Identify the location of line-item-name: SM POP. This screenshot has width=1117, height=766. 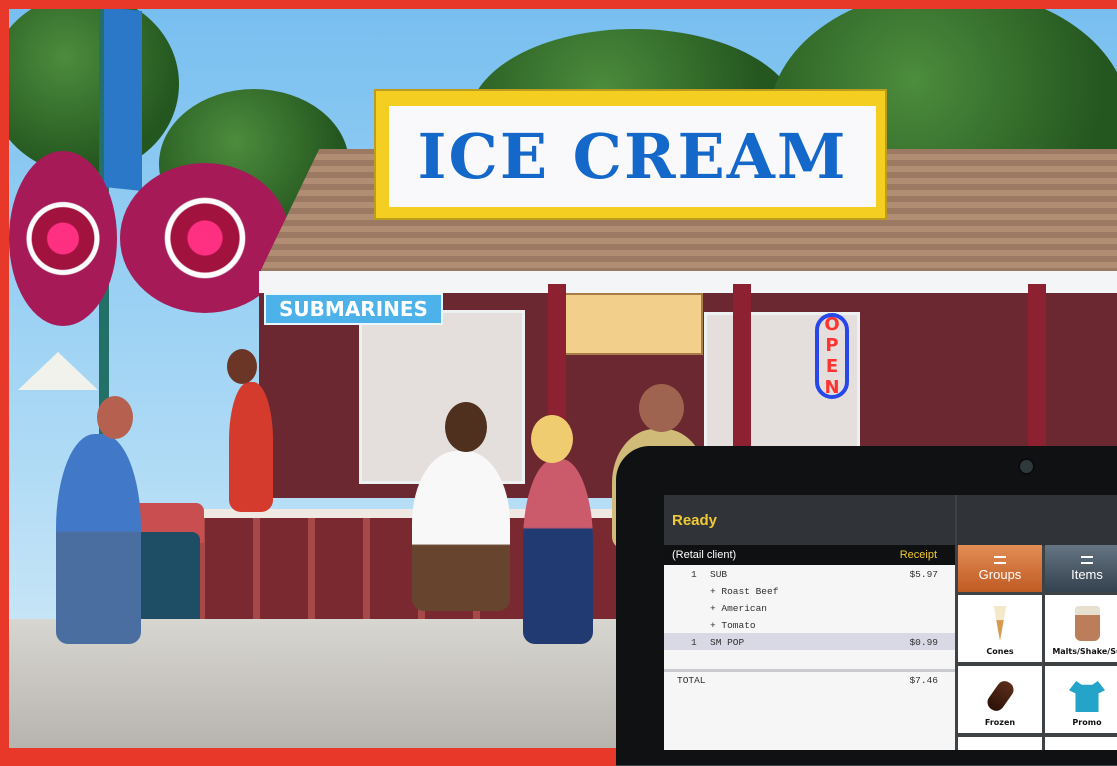
(727, 642).